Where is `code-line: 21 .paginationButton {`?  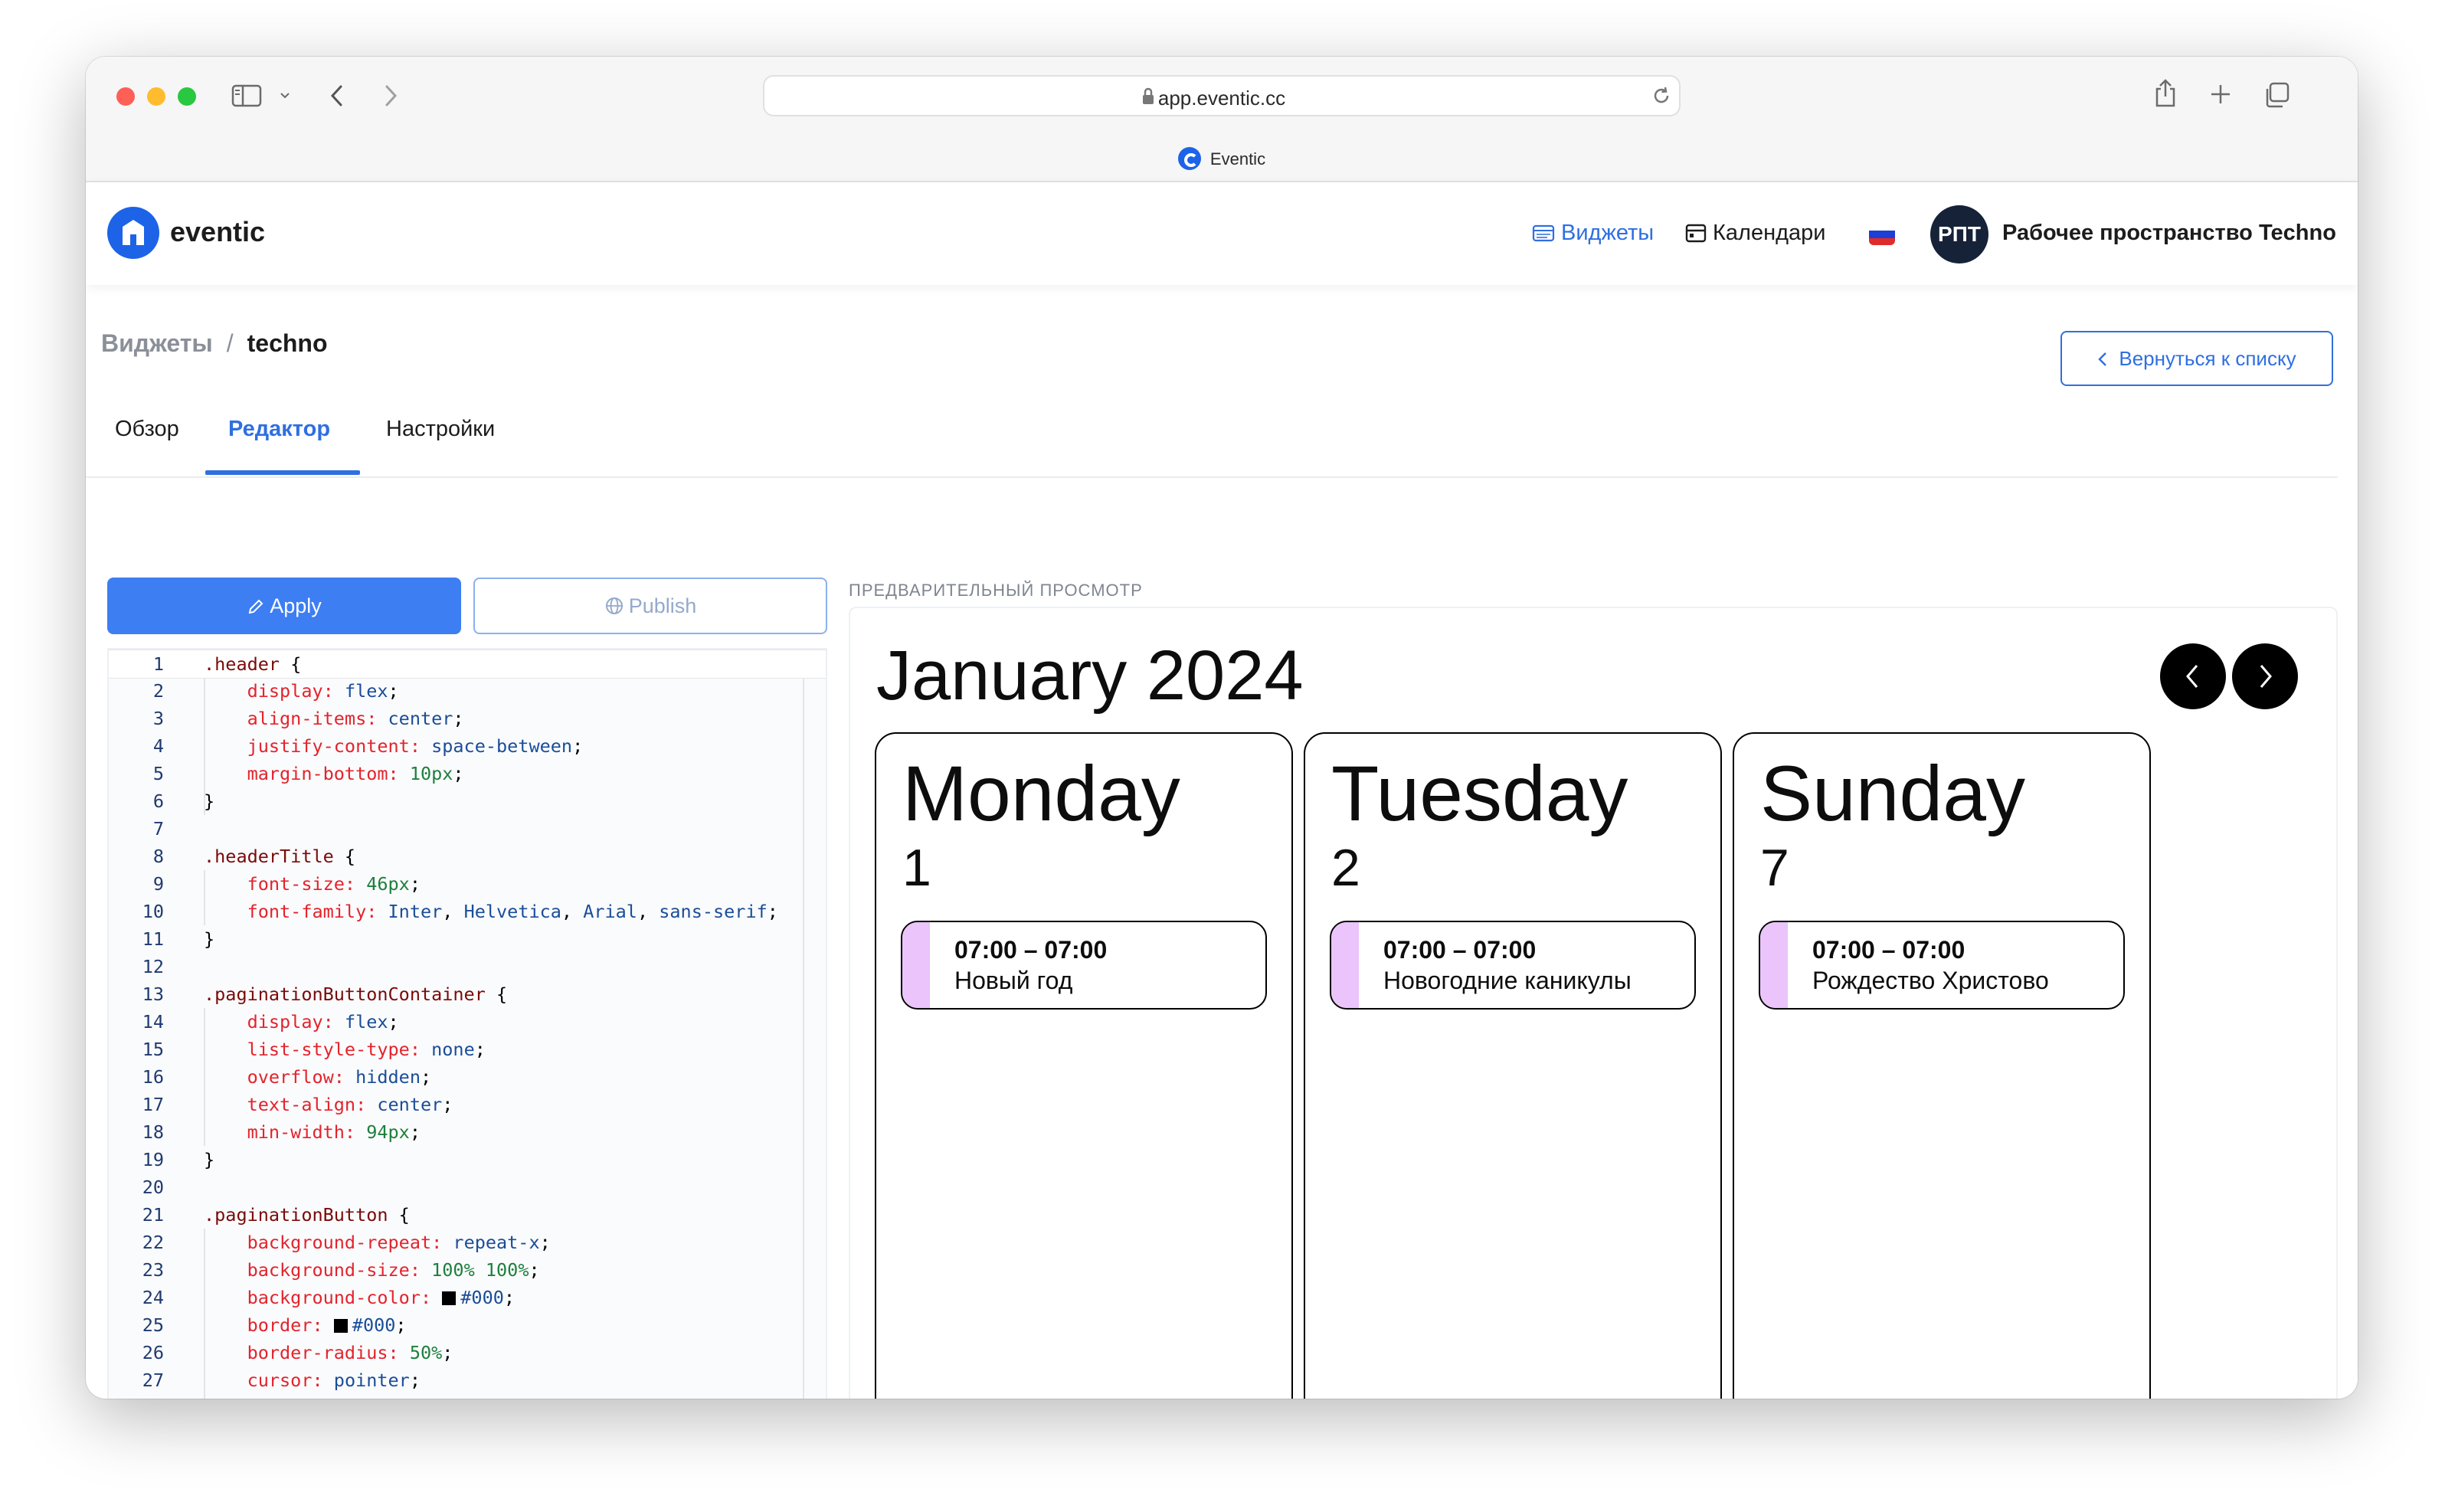
code-line: 21 .paginationButton { is located at coordinates (276, 1215).